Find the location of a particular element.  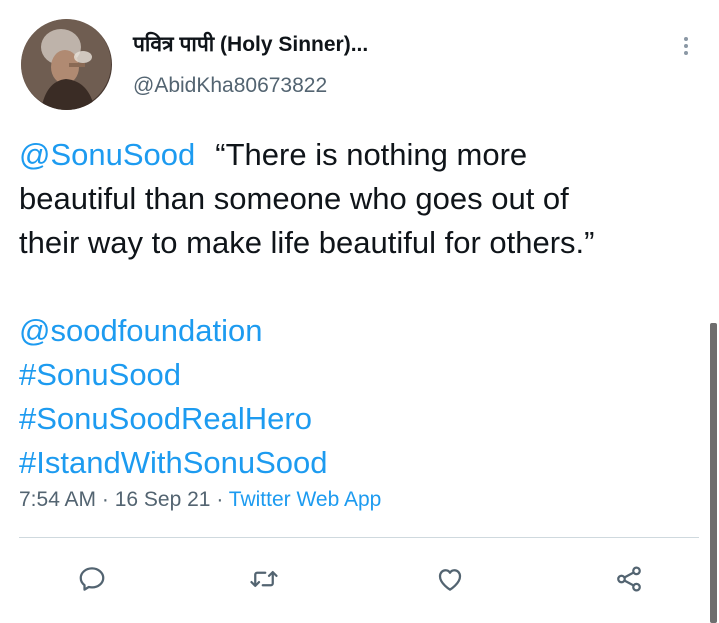

heart-icon is located at coordinates (450, 580).